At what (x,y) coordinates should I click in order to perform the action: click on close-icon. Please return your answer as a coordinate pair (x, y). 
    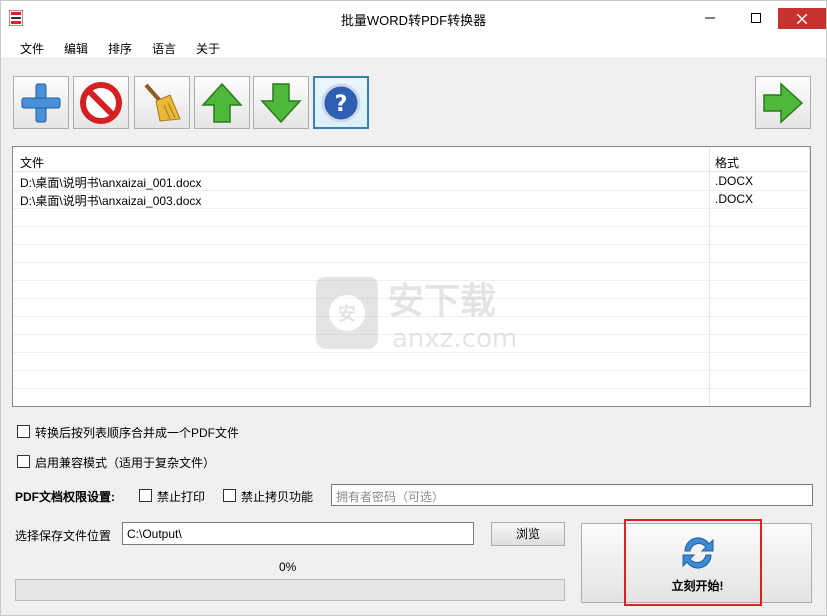
    Looking at the image, I should click on (802, 18).